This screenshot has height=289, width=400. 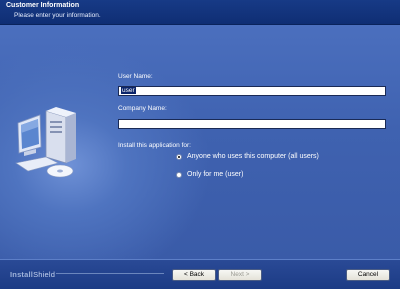 What do you see at coordinates (22, 274) in the screenshot?
I see `brand-bold: Install` at bounding box center [22, 274].